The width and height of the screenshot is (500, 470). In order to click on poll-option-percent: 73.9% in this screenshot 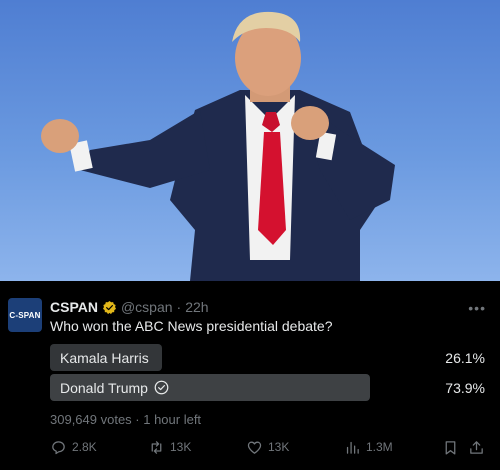, I will do `click(465, 387)`.